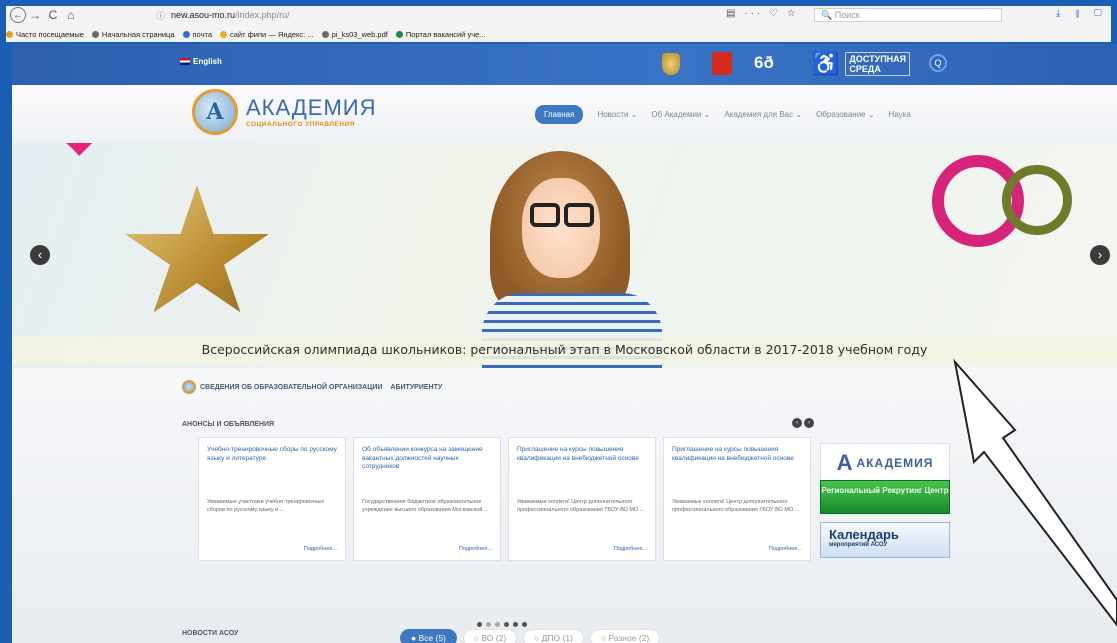 Image resolution: width=1117 pixels, height=643 pixels. I want to click on recruiting-center-banner: Региональный Рекрутинг Центр, so click(885, 497).